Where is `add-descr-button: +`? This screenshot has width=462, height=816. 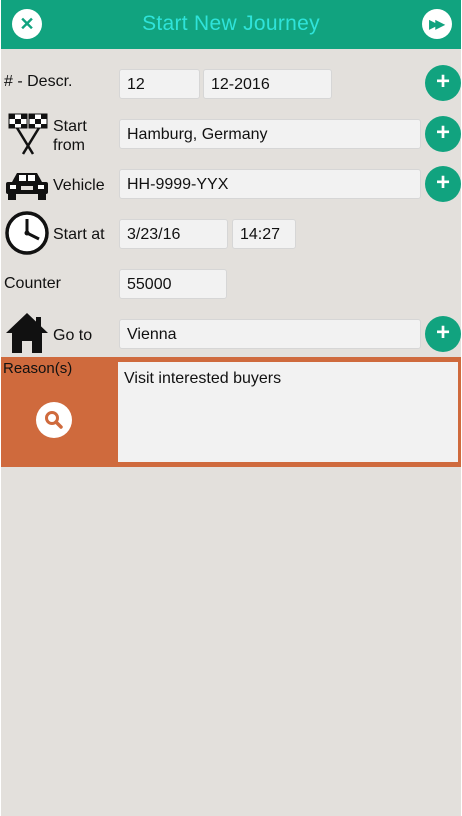
add-descr-button: + is located at coordinates (443, 83).